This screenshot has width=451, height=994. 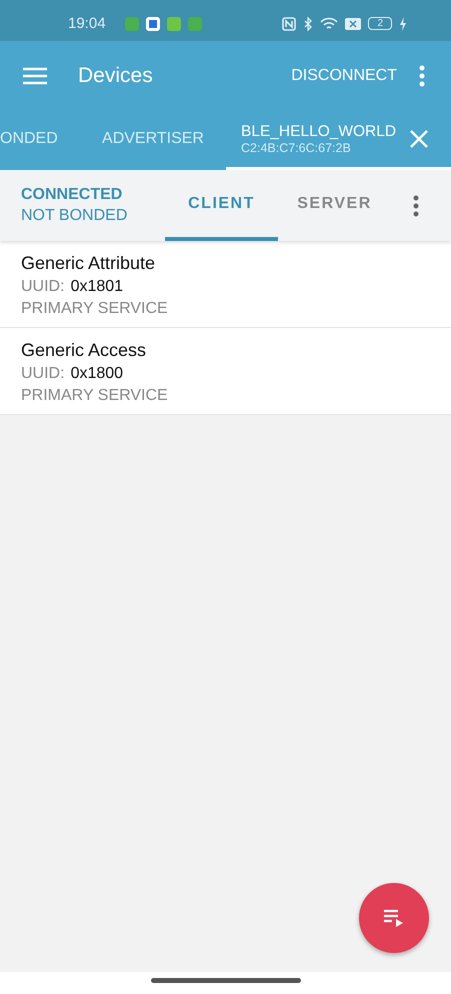 I want to click on device-tab: ONDED, so click(x=40, y=140).